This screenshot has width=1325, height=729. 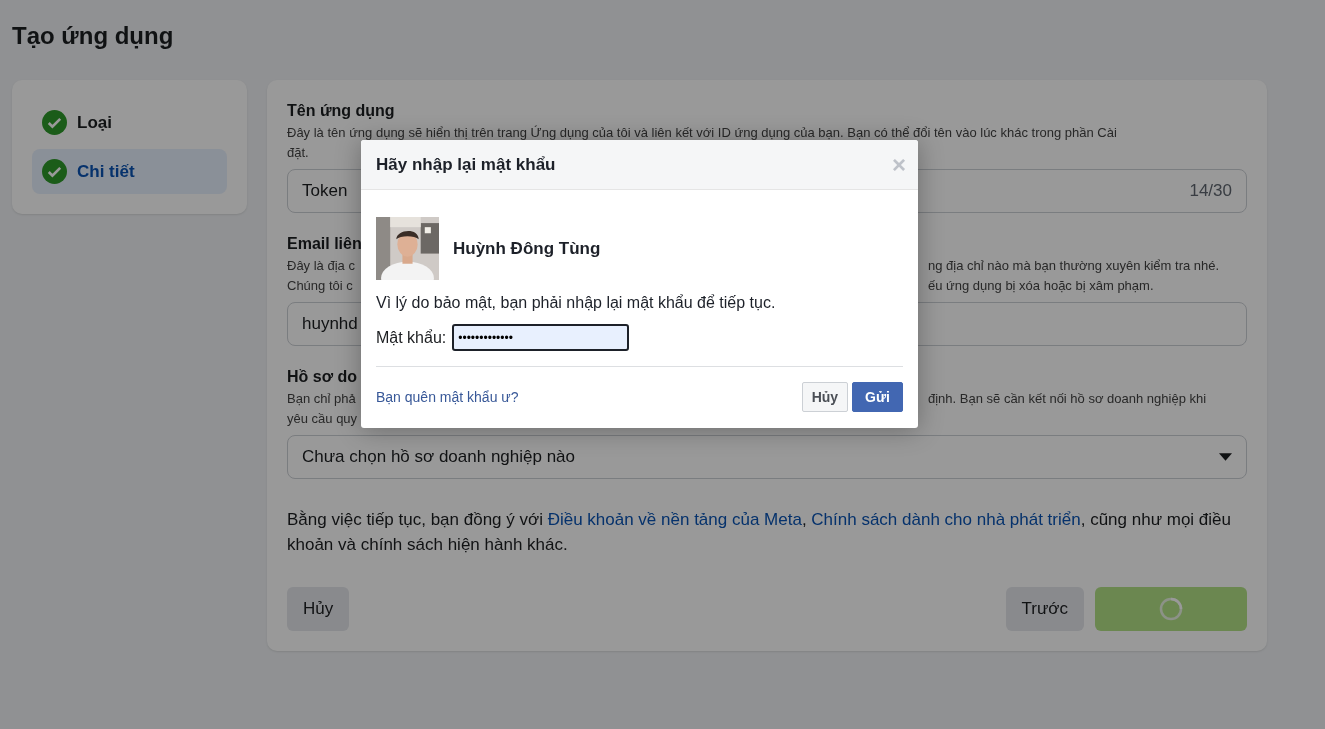 What do you see at coordinates (527, 248) in the screenshot?
I see `user-name: Huỳnh Đông Tùng` at bounding box center [527, 248].